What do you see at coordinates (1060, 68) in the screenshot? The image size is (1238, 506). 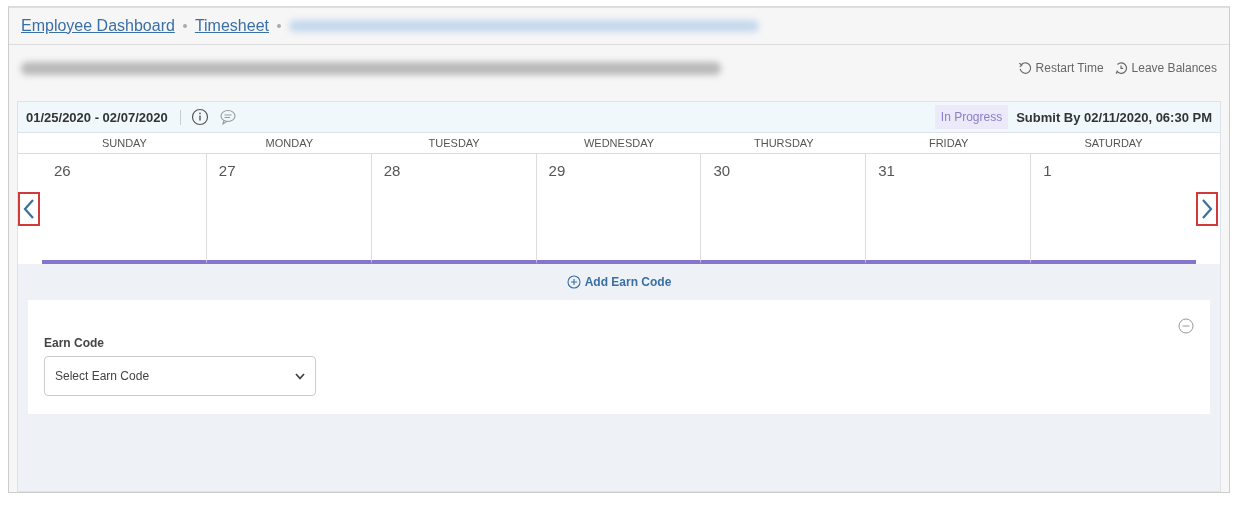 I see `header-link: Restart Time` at bounding box center [1060, 68].